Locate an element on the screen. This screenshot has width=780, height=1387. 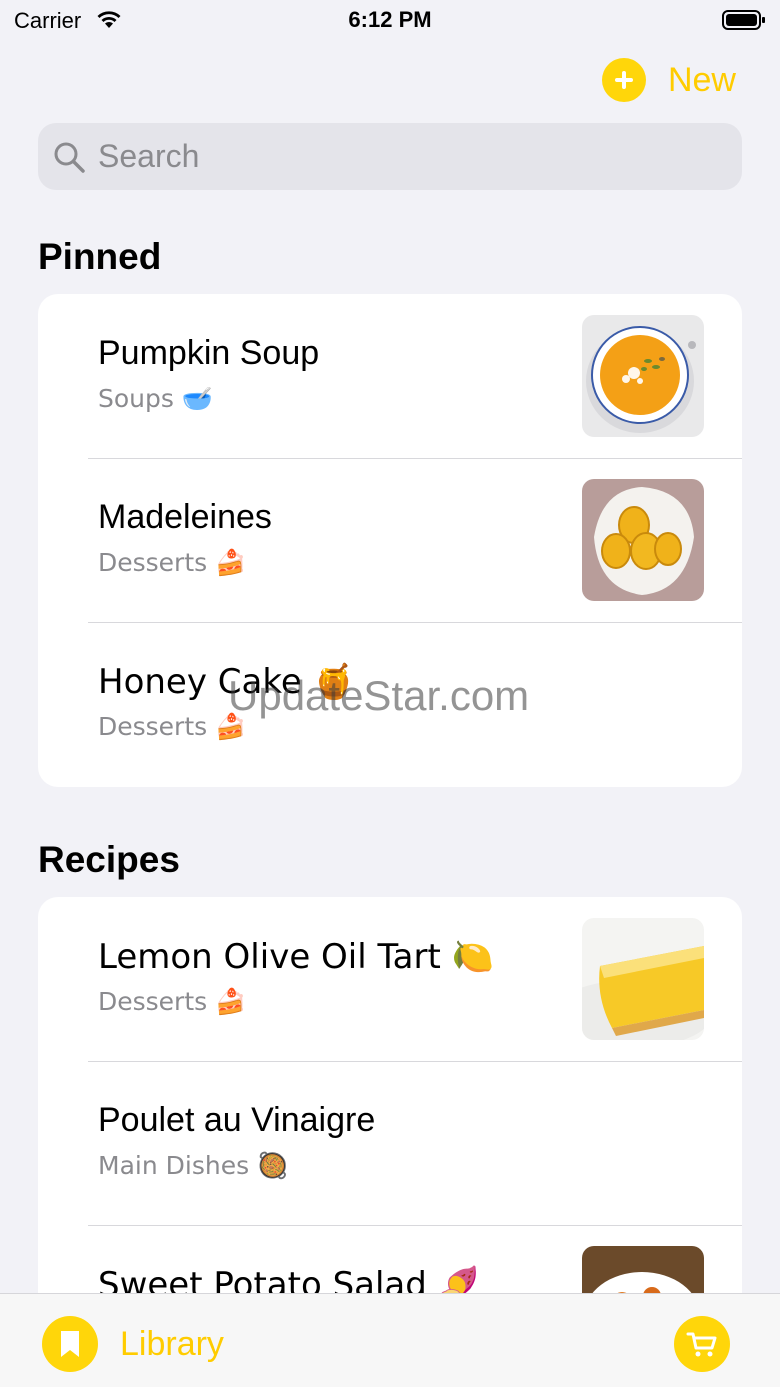
madeleines-photo is located at coordinates (643, 540).